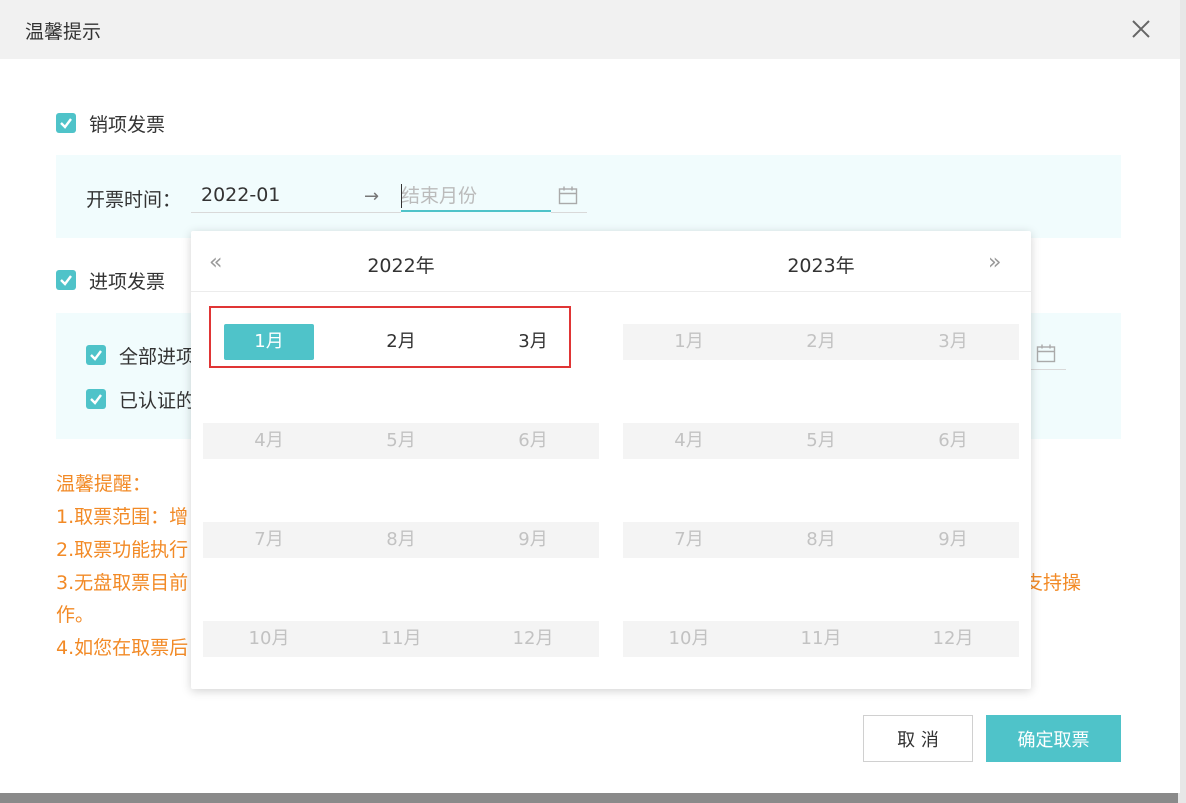 The height and width of the screenshot is (803, 1186). I want to click on month-cell-right-7: 7月, so click(689, 539).